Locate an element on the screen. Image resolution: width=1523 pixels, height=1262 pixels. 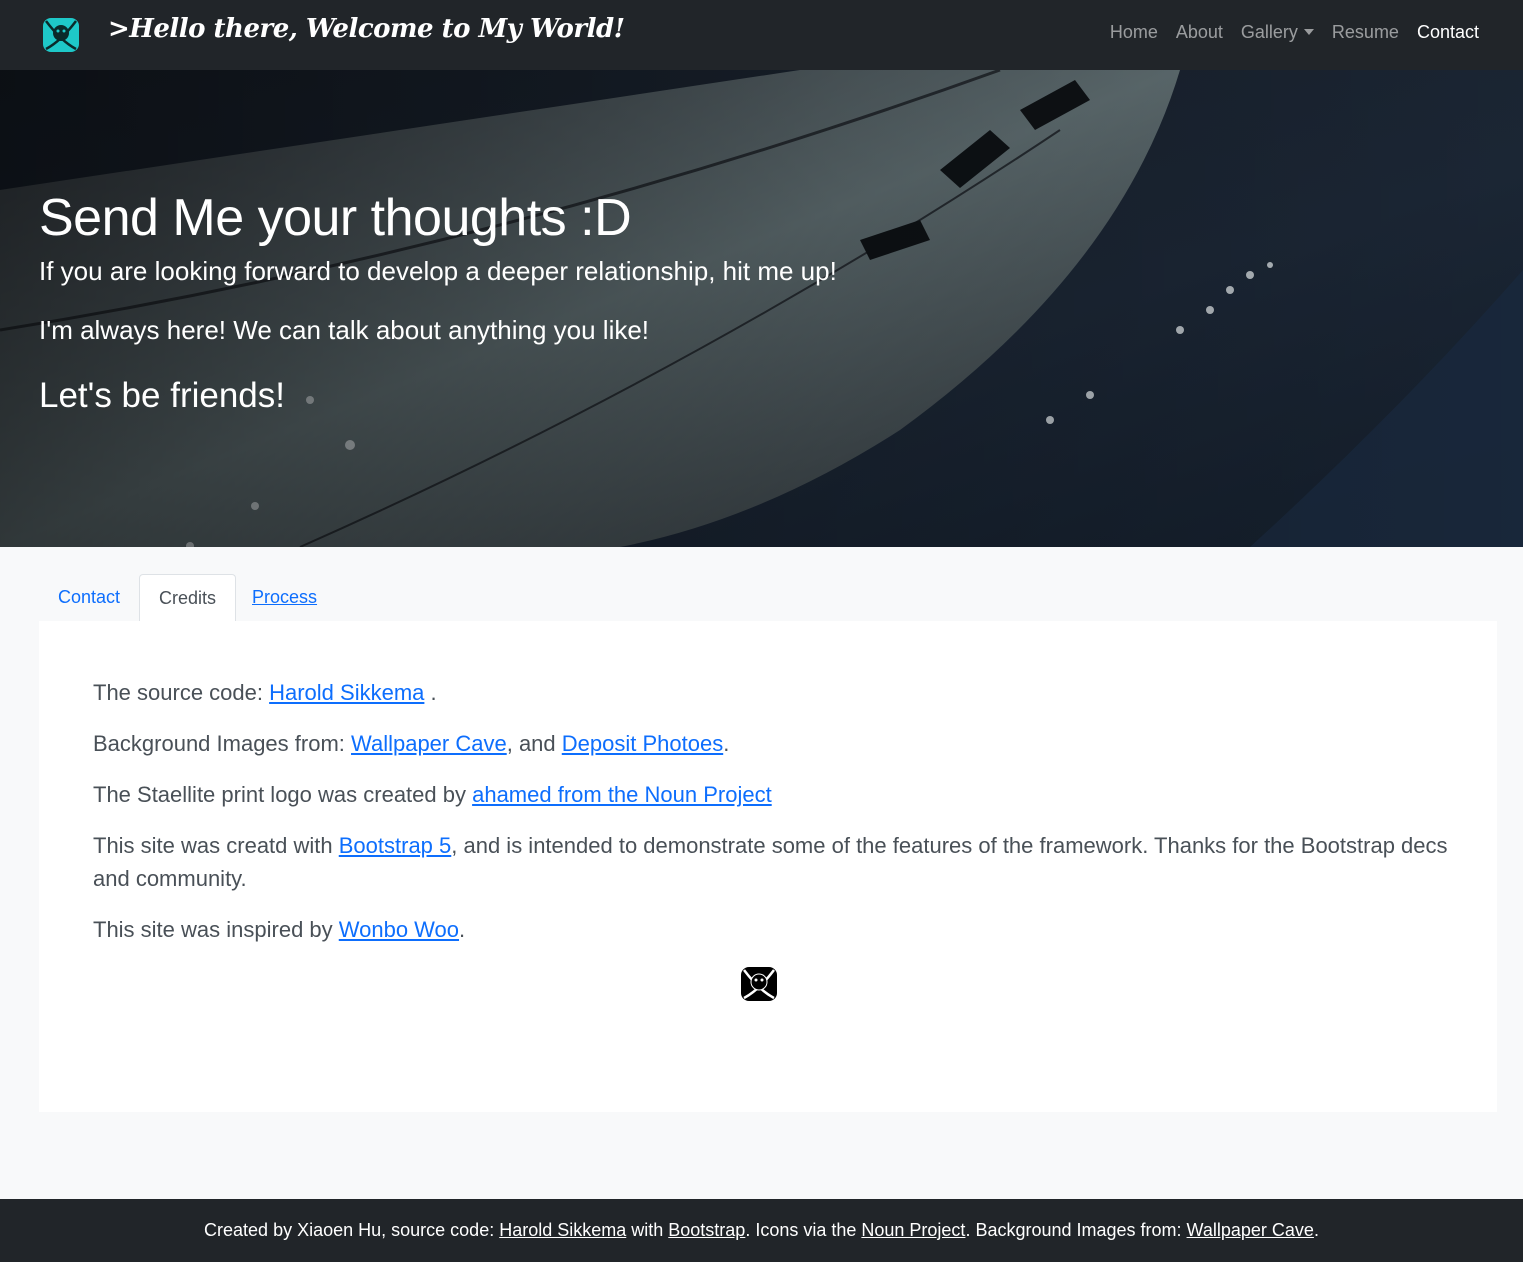
hero-title: Send Me your thoughts :D is located at coordinates (335, 218).